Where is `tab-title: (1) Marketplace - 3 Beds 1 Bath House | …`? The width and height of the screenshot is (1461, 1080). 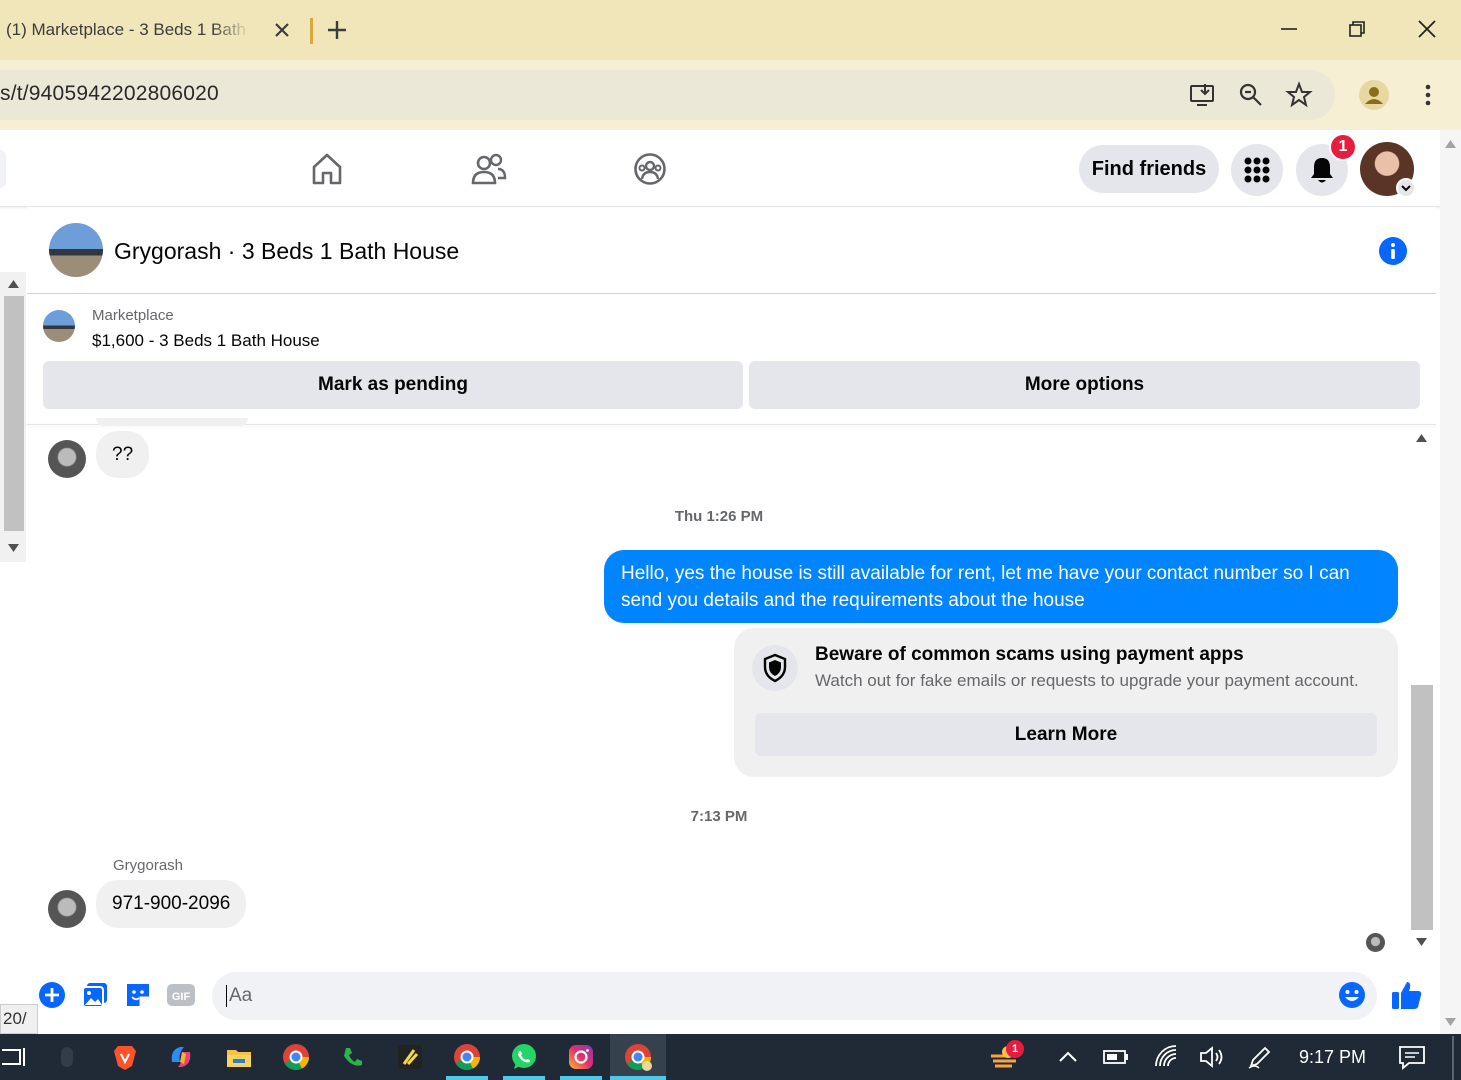
tab-title: (1) Marketplace - 3 Beds 1 Bath House | … is located at coordinates (128, 29).